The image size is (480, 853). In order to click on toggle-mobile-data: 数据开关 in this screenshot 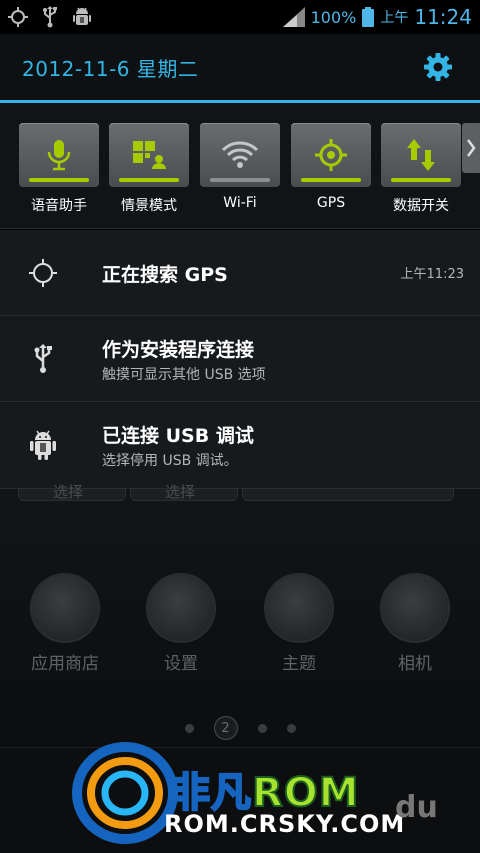, I will do `click(421, 173)`.